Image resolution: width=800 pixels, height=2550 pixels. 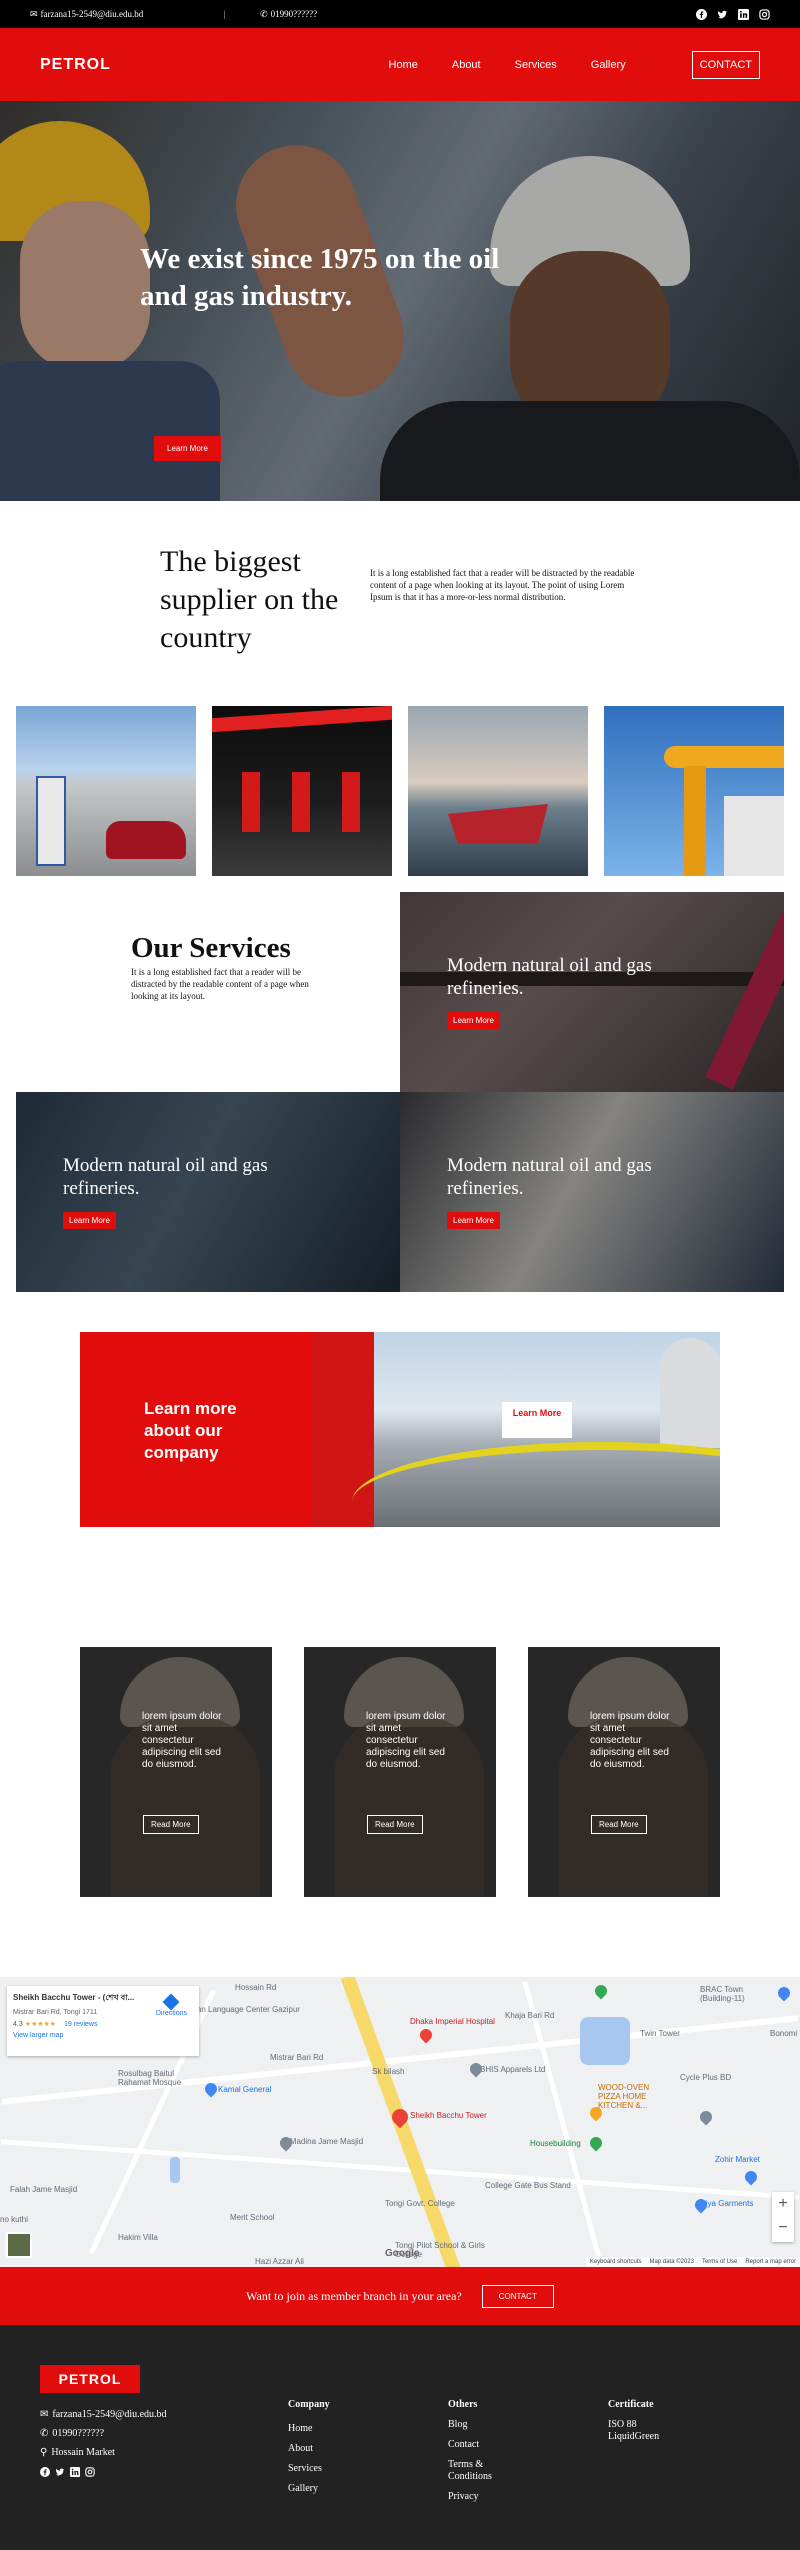 What do you see at coordinates (103, 2471) in the screenshot?
I see `footer-social` at bounding box center [103, 2471].